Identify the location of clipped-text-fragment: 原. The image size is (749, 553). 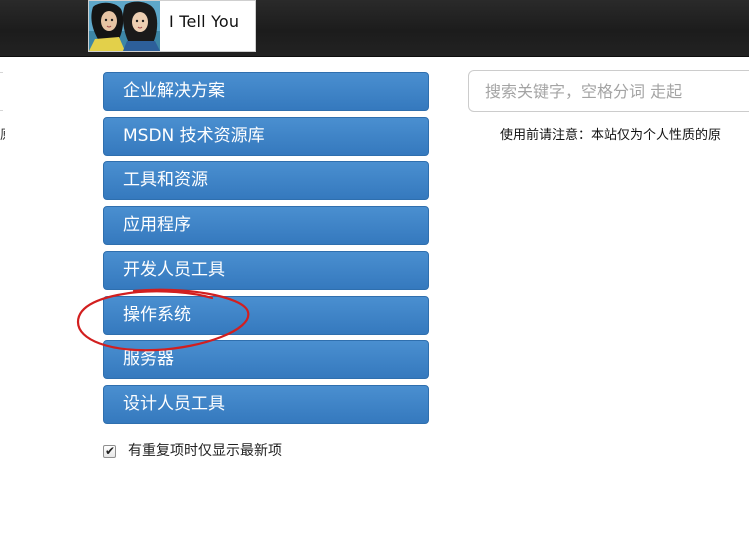
(2, 133).